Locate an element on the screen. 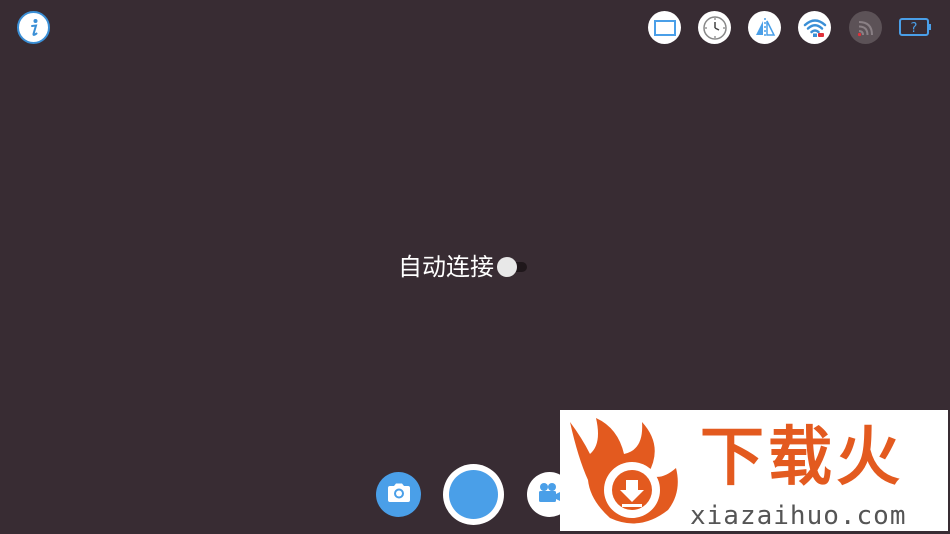 The height and width of the screenshot is (534, 950). watermark-title: 下载火 is located at coordinates (802, 458).